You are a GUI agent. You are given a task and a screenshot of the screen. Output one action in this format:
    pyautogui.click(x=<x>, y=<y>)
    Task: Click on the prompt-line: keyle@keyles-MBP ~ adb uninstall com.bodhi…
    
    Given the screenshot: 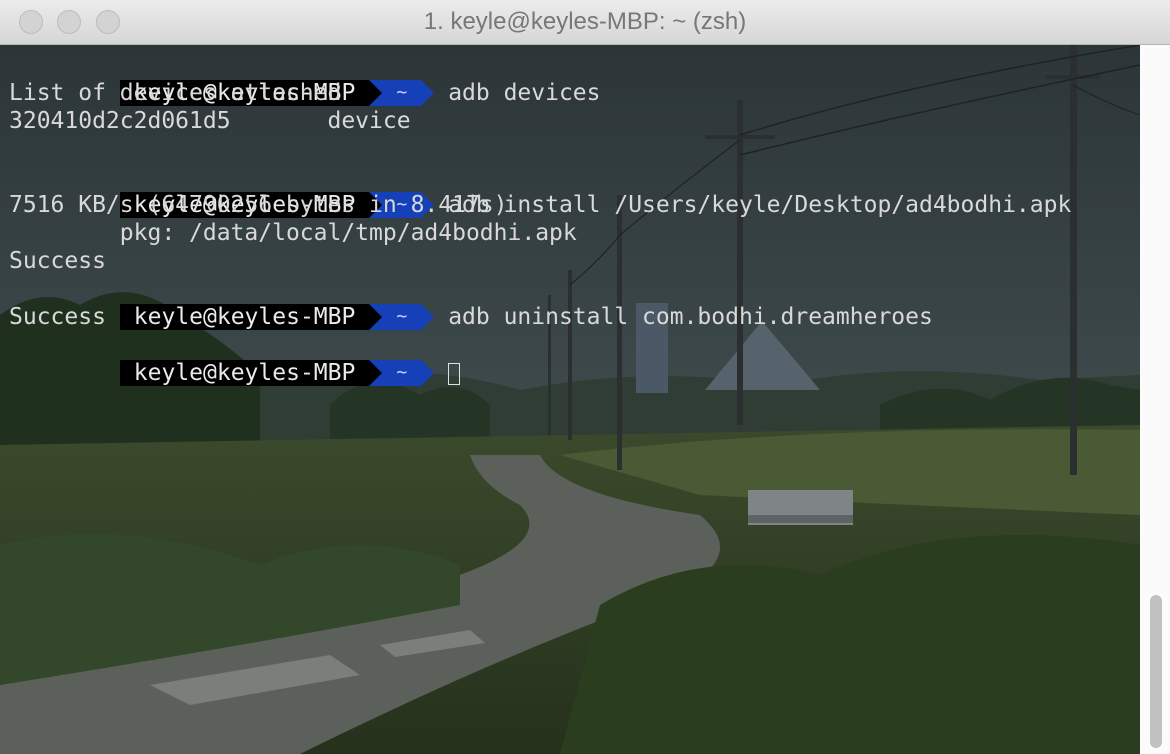 What is the action you would take?
    pyautogui.click(x=540, y=302)
    